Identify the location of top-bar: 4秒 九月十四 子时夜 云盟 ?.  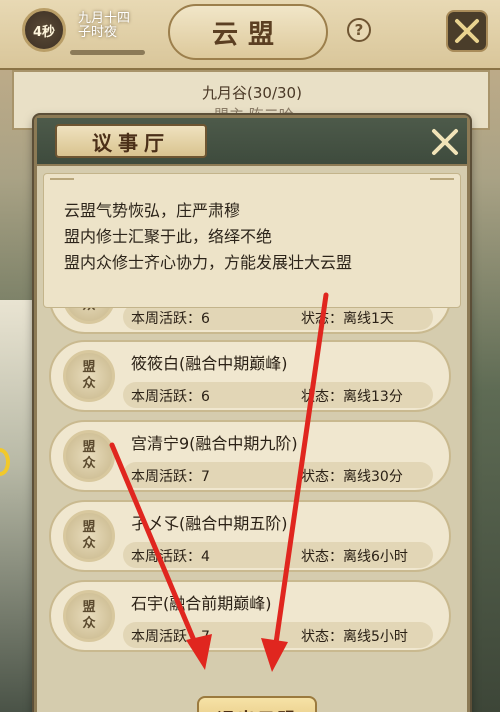
(250, 35).